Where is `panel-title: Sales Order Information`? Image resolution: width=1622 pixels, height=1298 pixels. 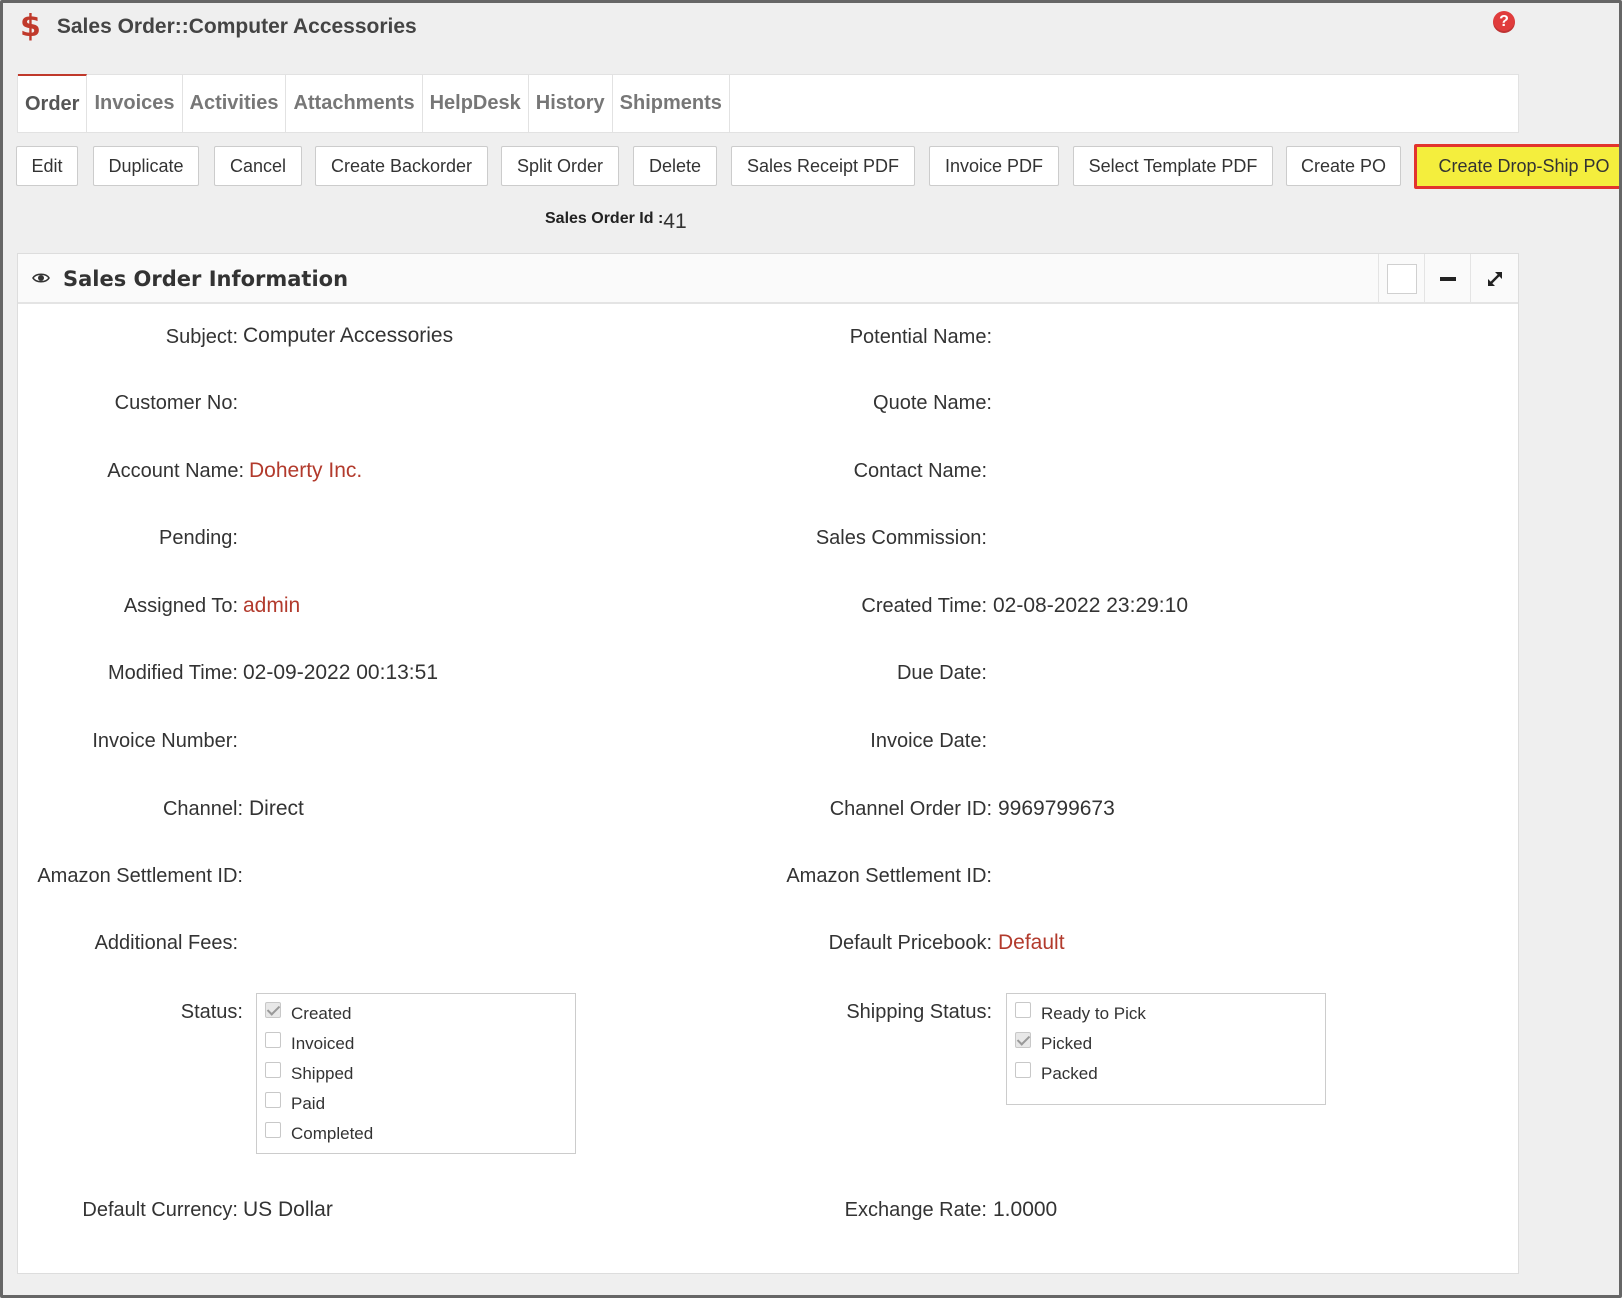
panel-title: Sales Order Information is located at coordinates (206, 279).